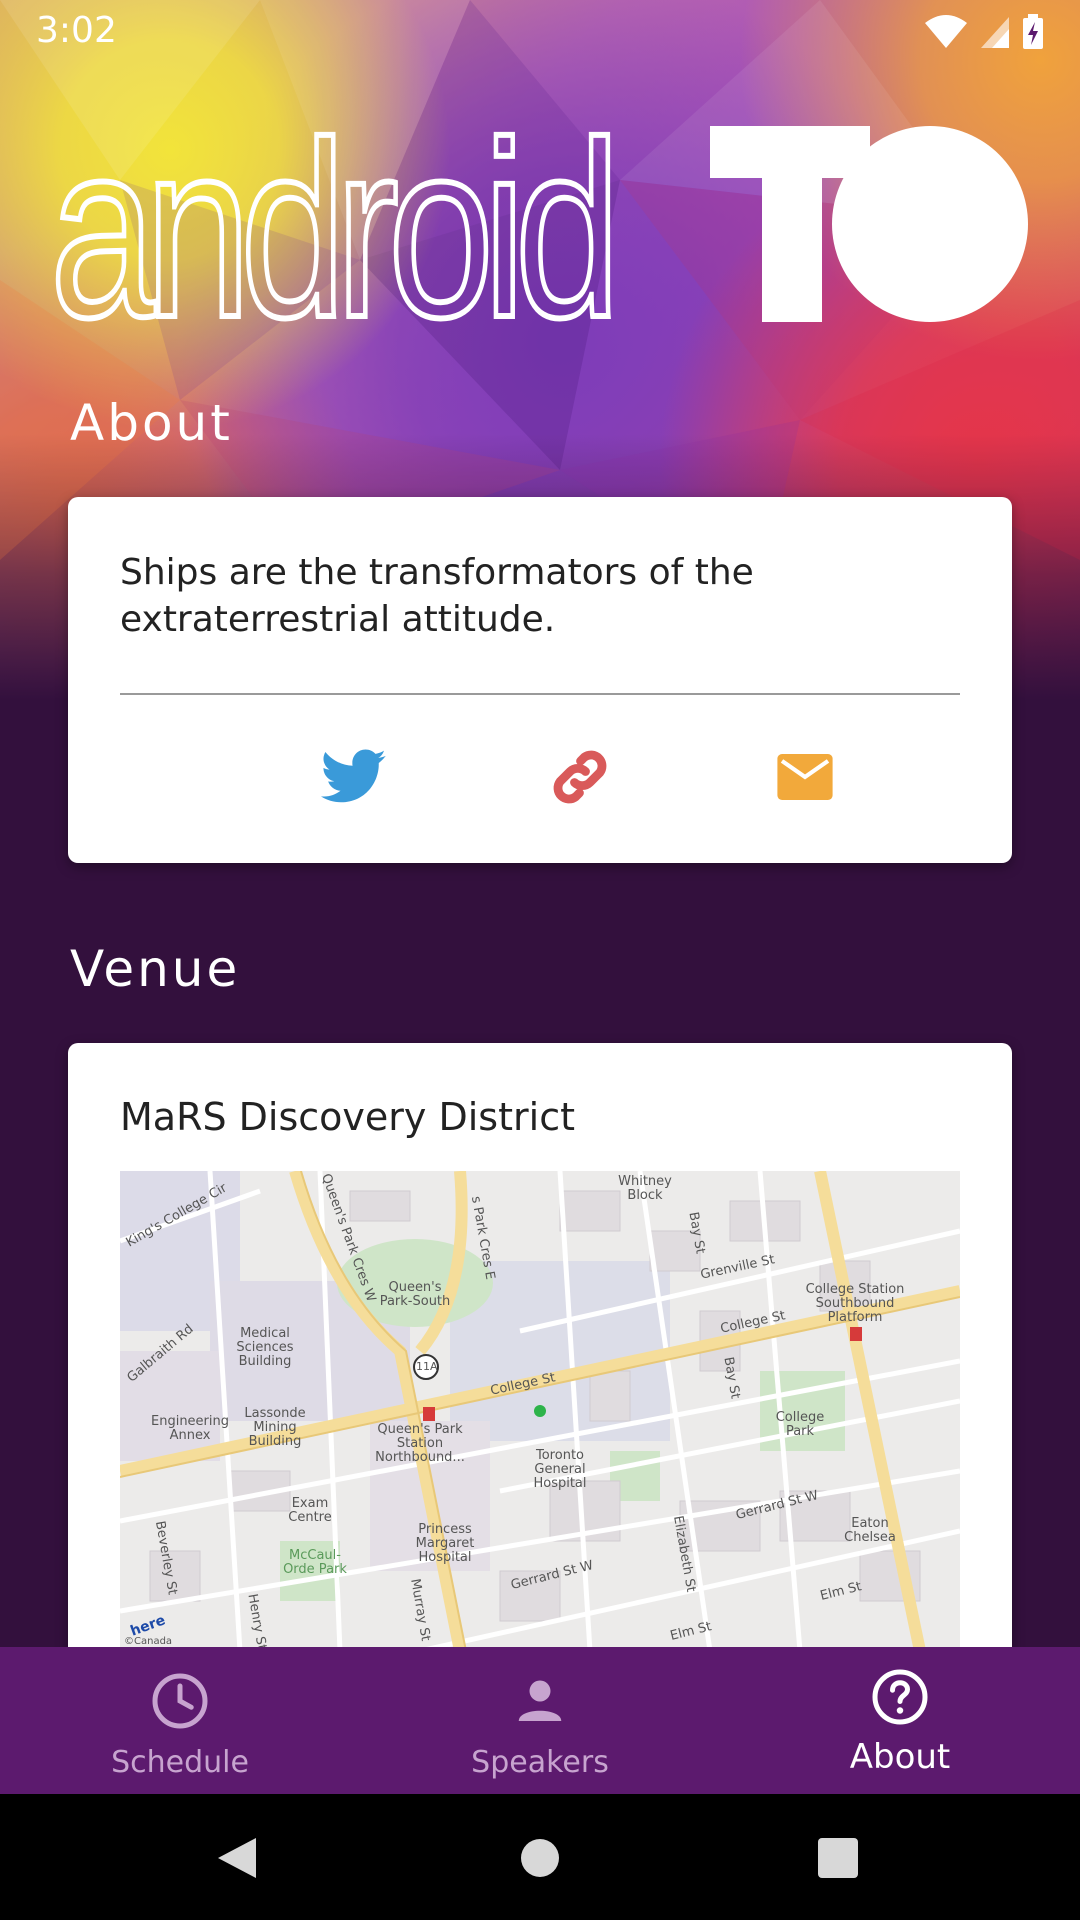 This screenshot has width=1080, height=1920. I want to click on signal-icon, so click(995, 32).